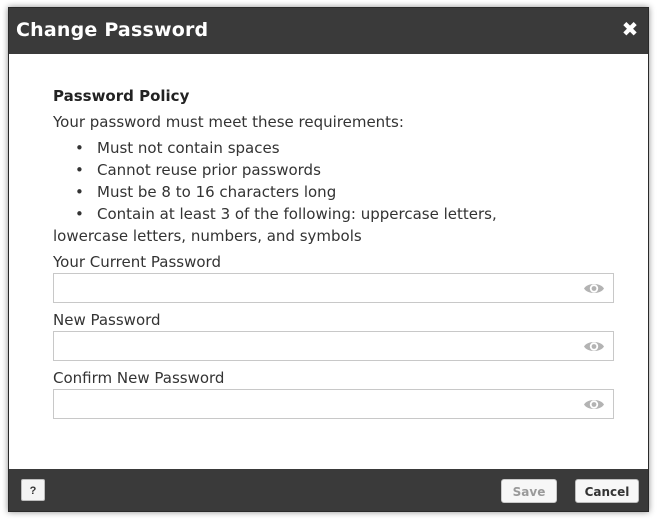  What do you see at coordinates (33, 490) in the screenshot?
I see `help-button: ?` at bounding box center [33, 490].